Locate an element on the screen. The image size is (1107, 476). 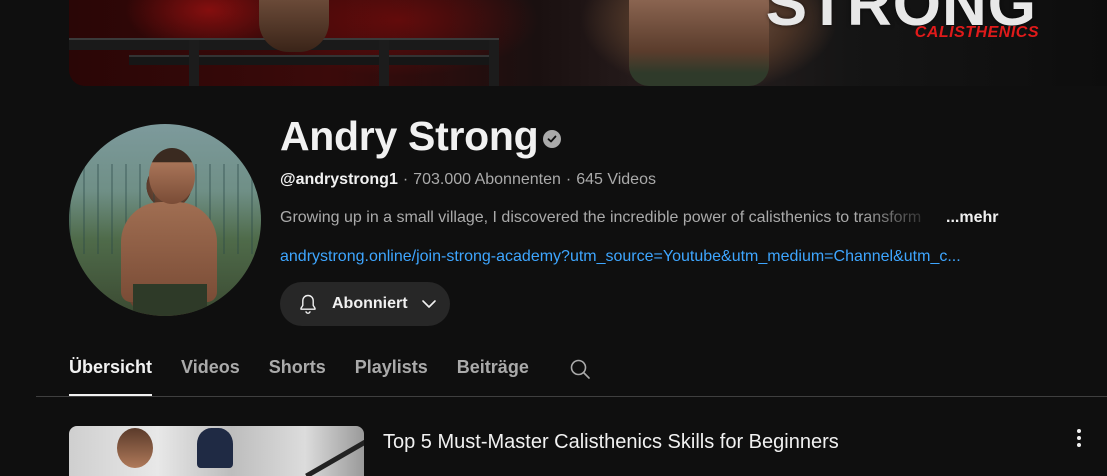
tab-playlists: Playlists is located at coordinates (391, 375).